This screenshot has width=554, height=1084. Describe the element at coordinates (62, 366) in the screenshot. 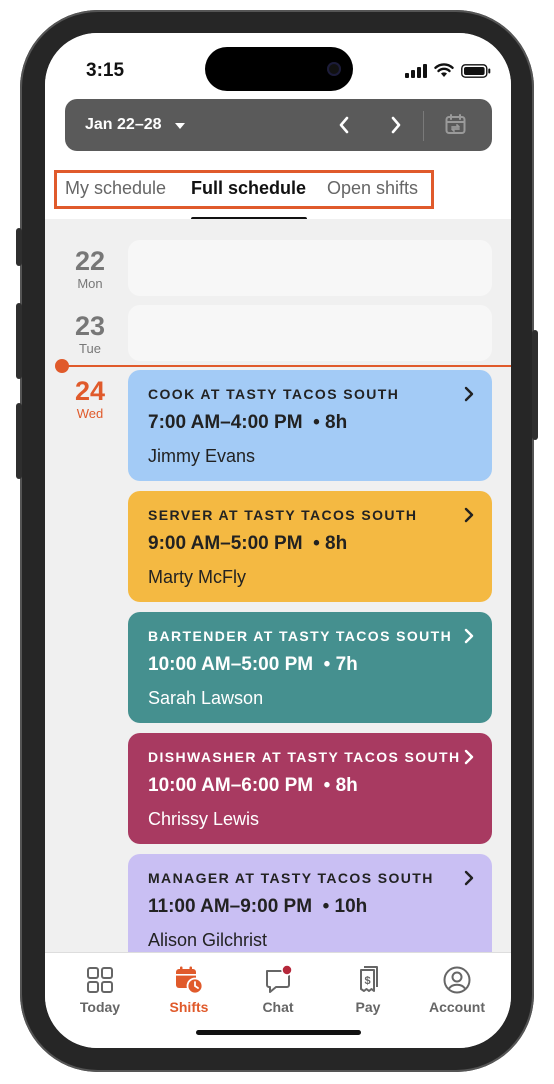

I see `current-time-dot` at that location.